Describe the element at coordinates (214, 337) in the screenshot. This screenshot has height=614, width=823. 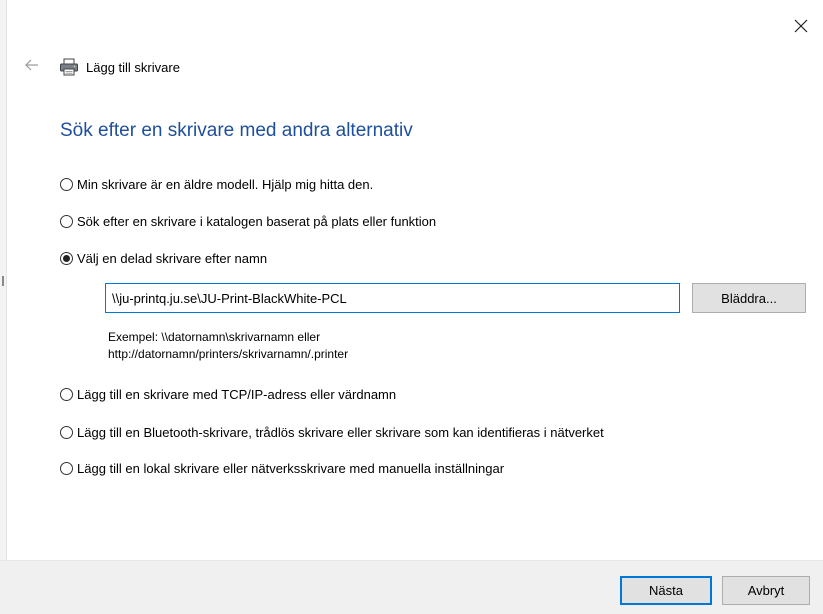
I see `example-line-1: Exempel: \\datornamn\skrivarnamn eller` at that location.